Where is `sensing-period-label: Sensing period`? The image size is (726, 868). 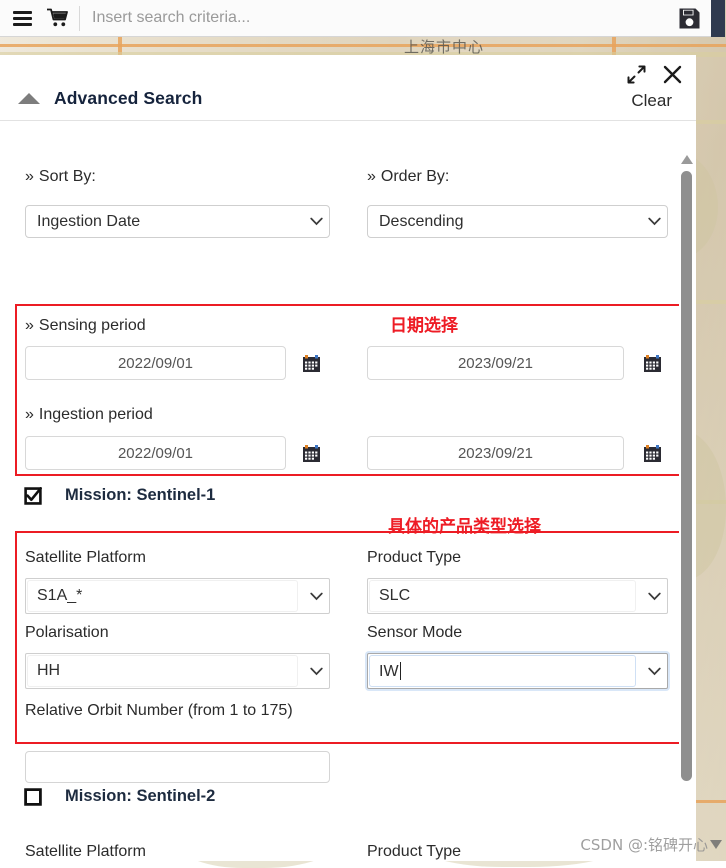
sensing-period-label: Sensing period is located at coordinates (85, 325).